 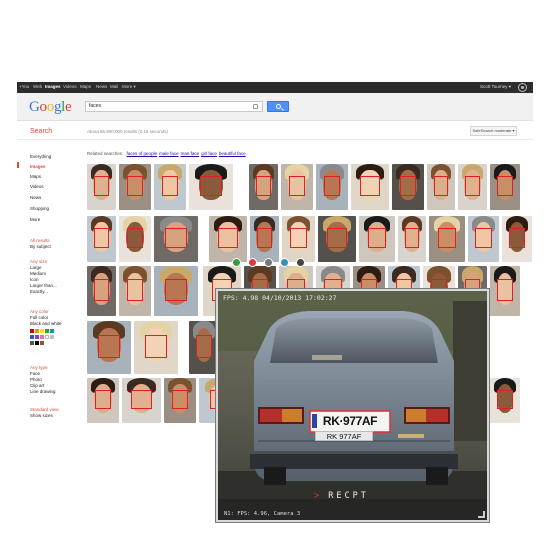 I want to click on related-search-link: male face, so click(x=169, y=153).